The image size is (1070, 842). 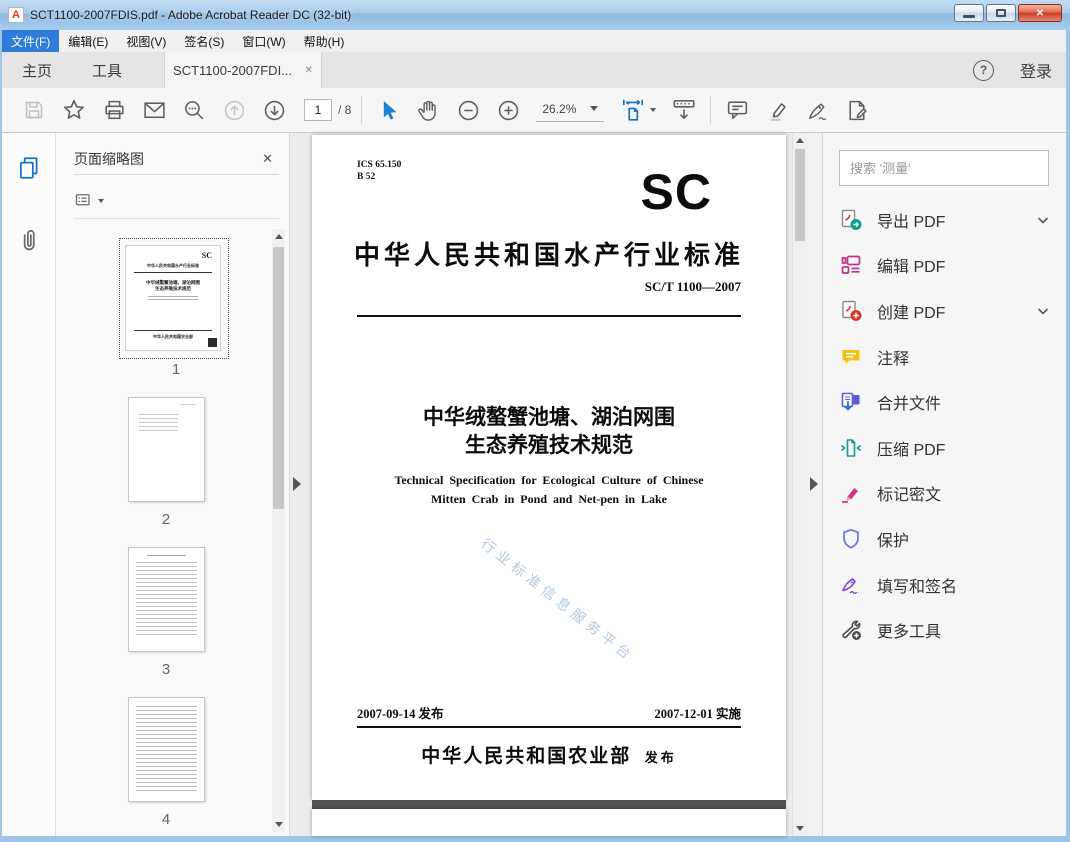 What do you see at coordinates (1040, 13) in the screenshot?
I see `close-button: ✕` at bounding box center [1040, 13].